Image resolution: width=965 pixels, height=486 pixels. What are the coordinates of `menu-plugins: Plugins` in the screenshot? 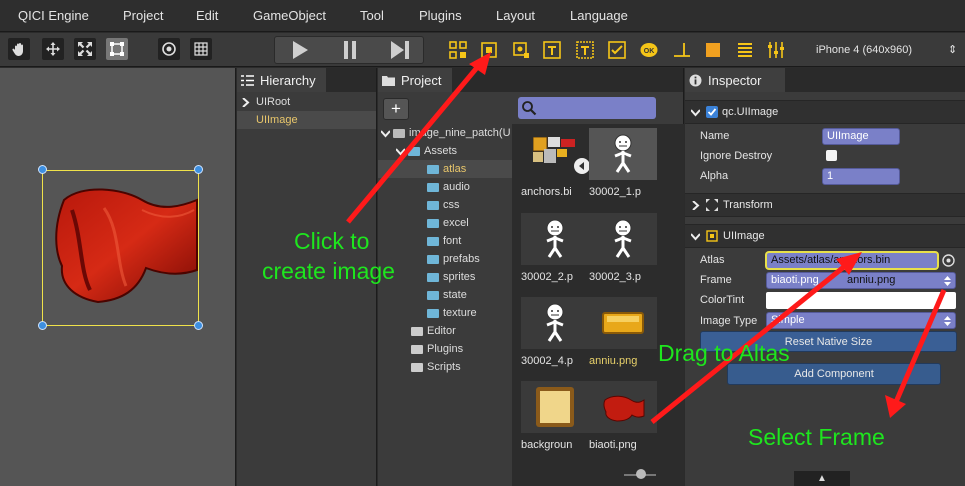 It's located at (440, 15).